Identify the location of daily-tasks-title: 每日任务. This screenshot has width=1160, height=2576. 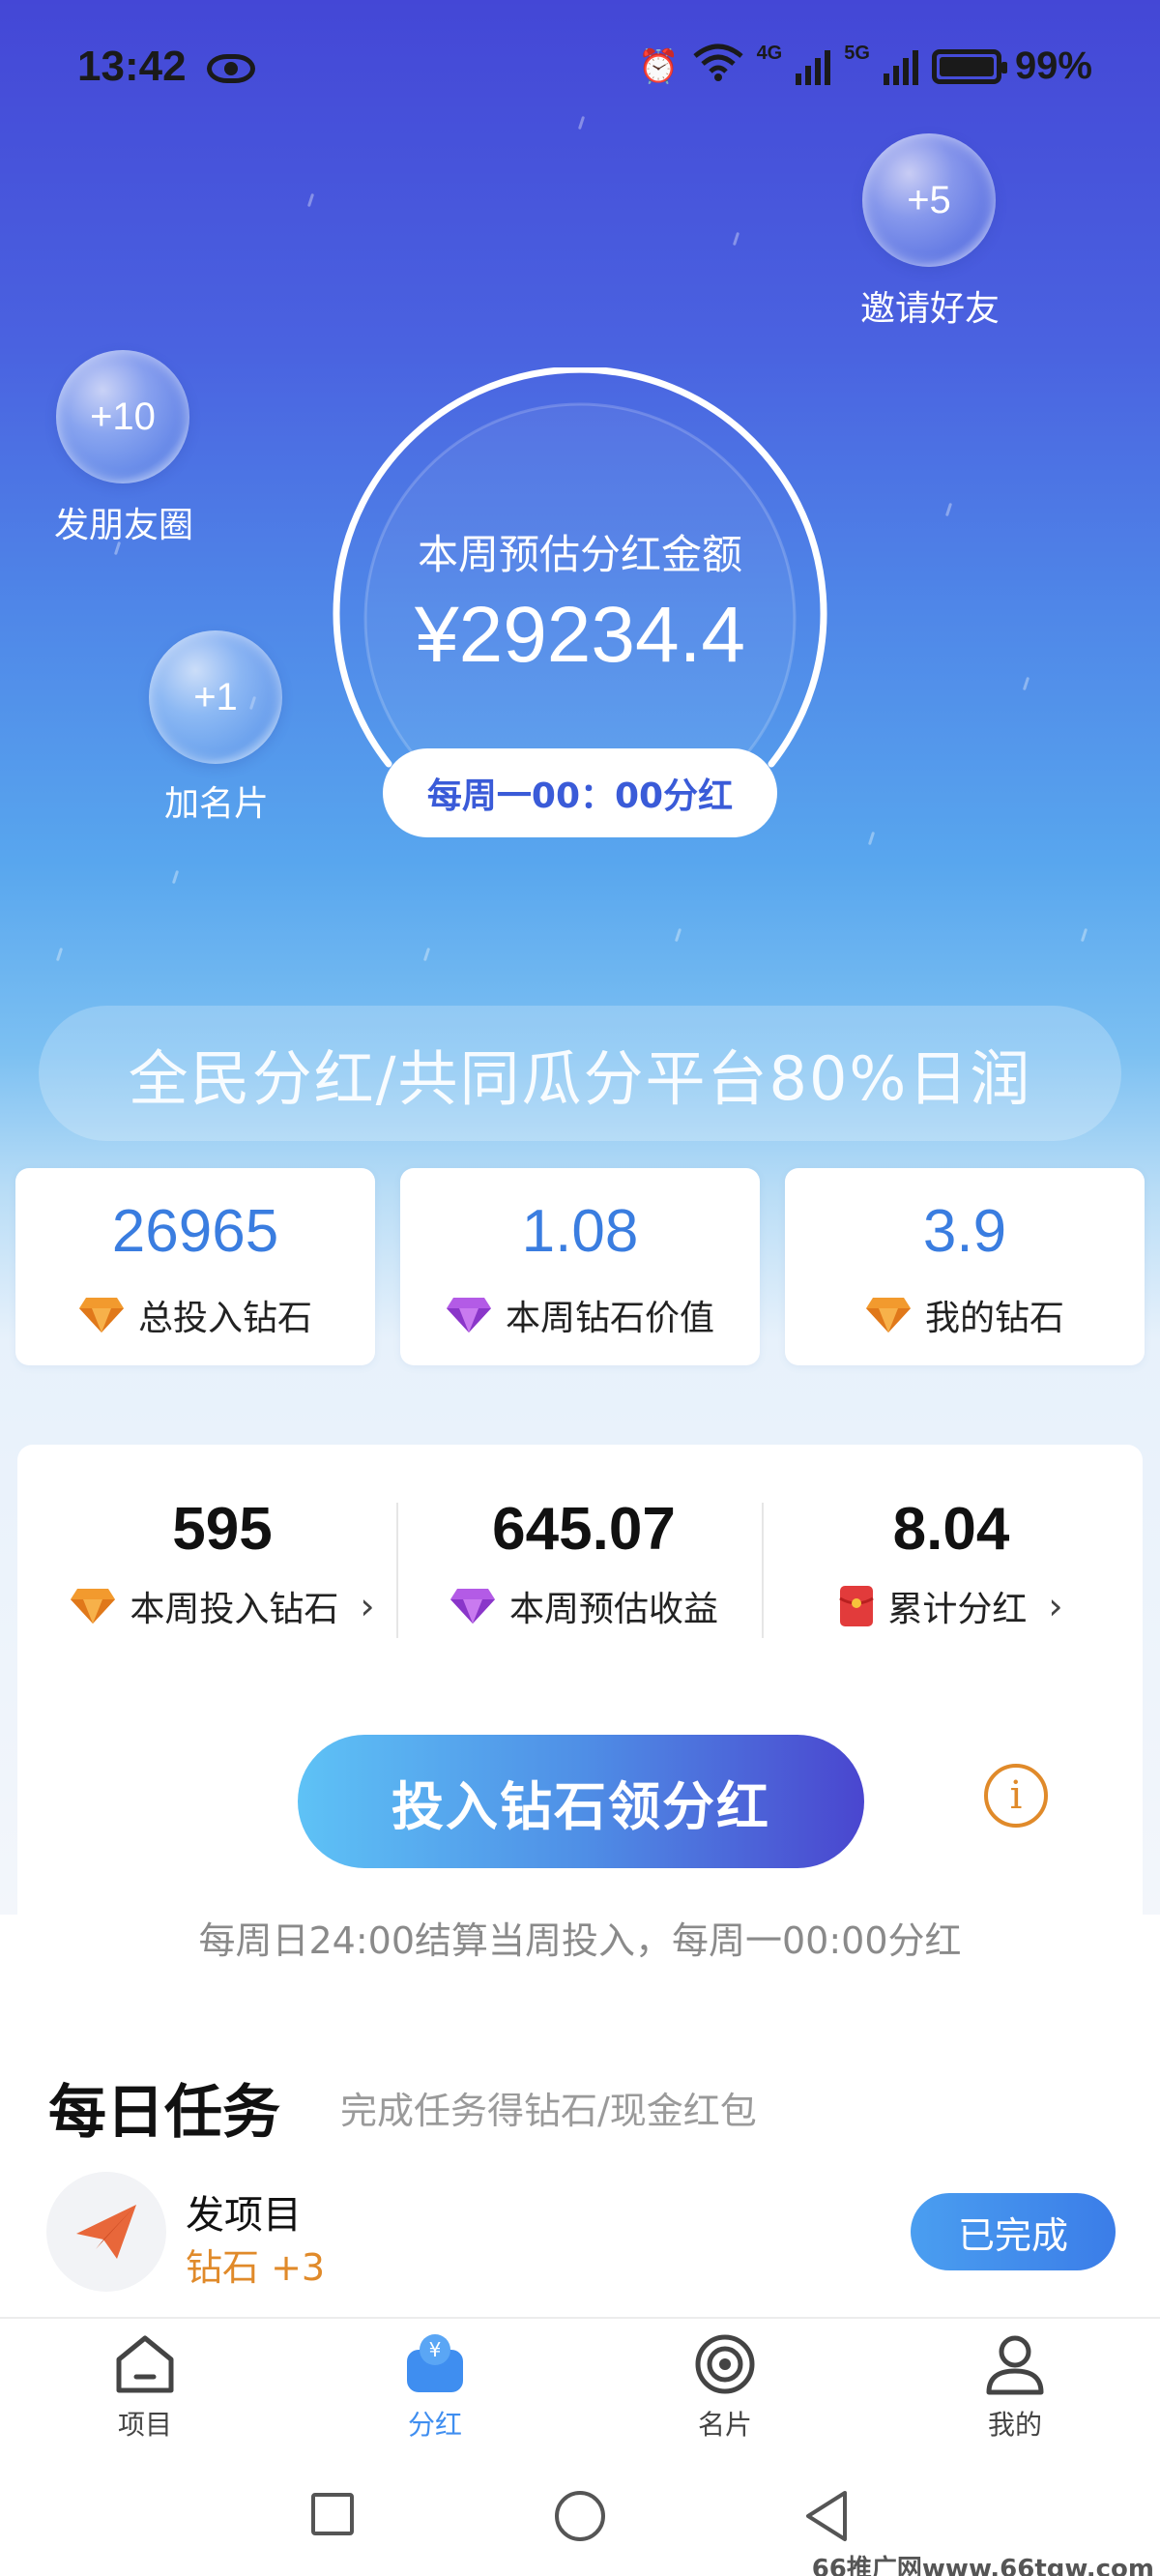
(164, 2113).